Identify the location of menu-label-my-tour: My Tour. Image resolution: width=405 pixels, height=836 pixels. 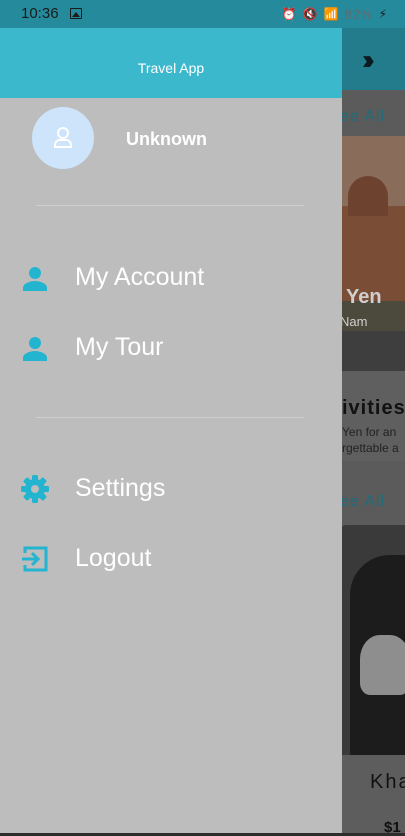
(119, 347).